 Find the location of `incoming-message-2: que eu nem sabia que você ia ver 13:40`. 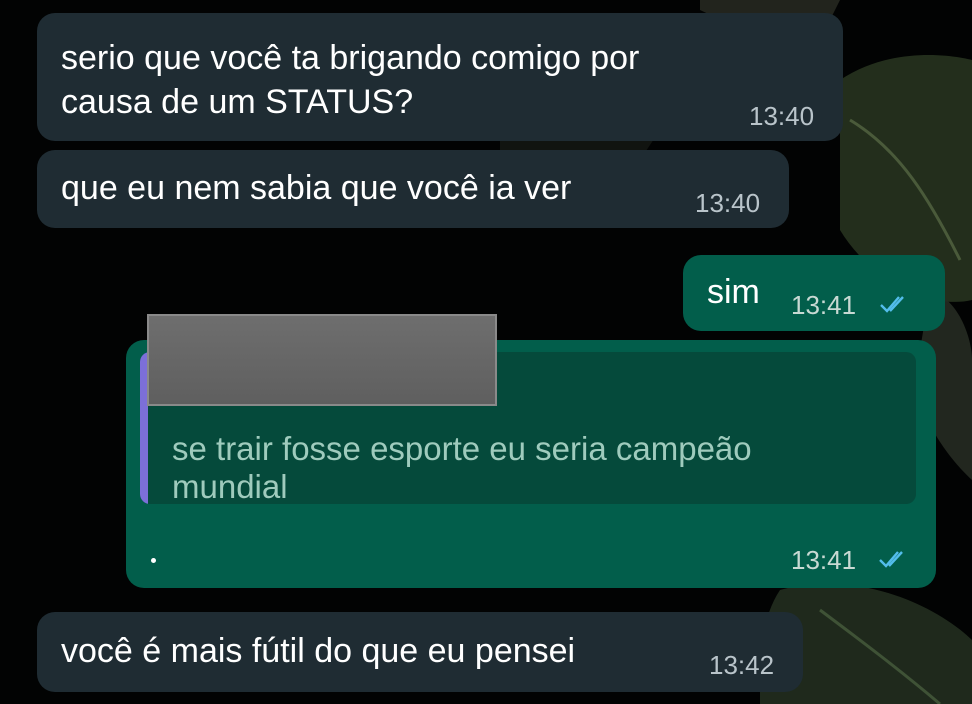

incoming-message-2: que eu nem sabia que você ia ver 13:40 is located at coordinates (413, 189).